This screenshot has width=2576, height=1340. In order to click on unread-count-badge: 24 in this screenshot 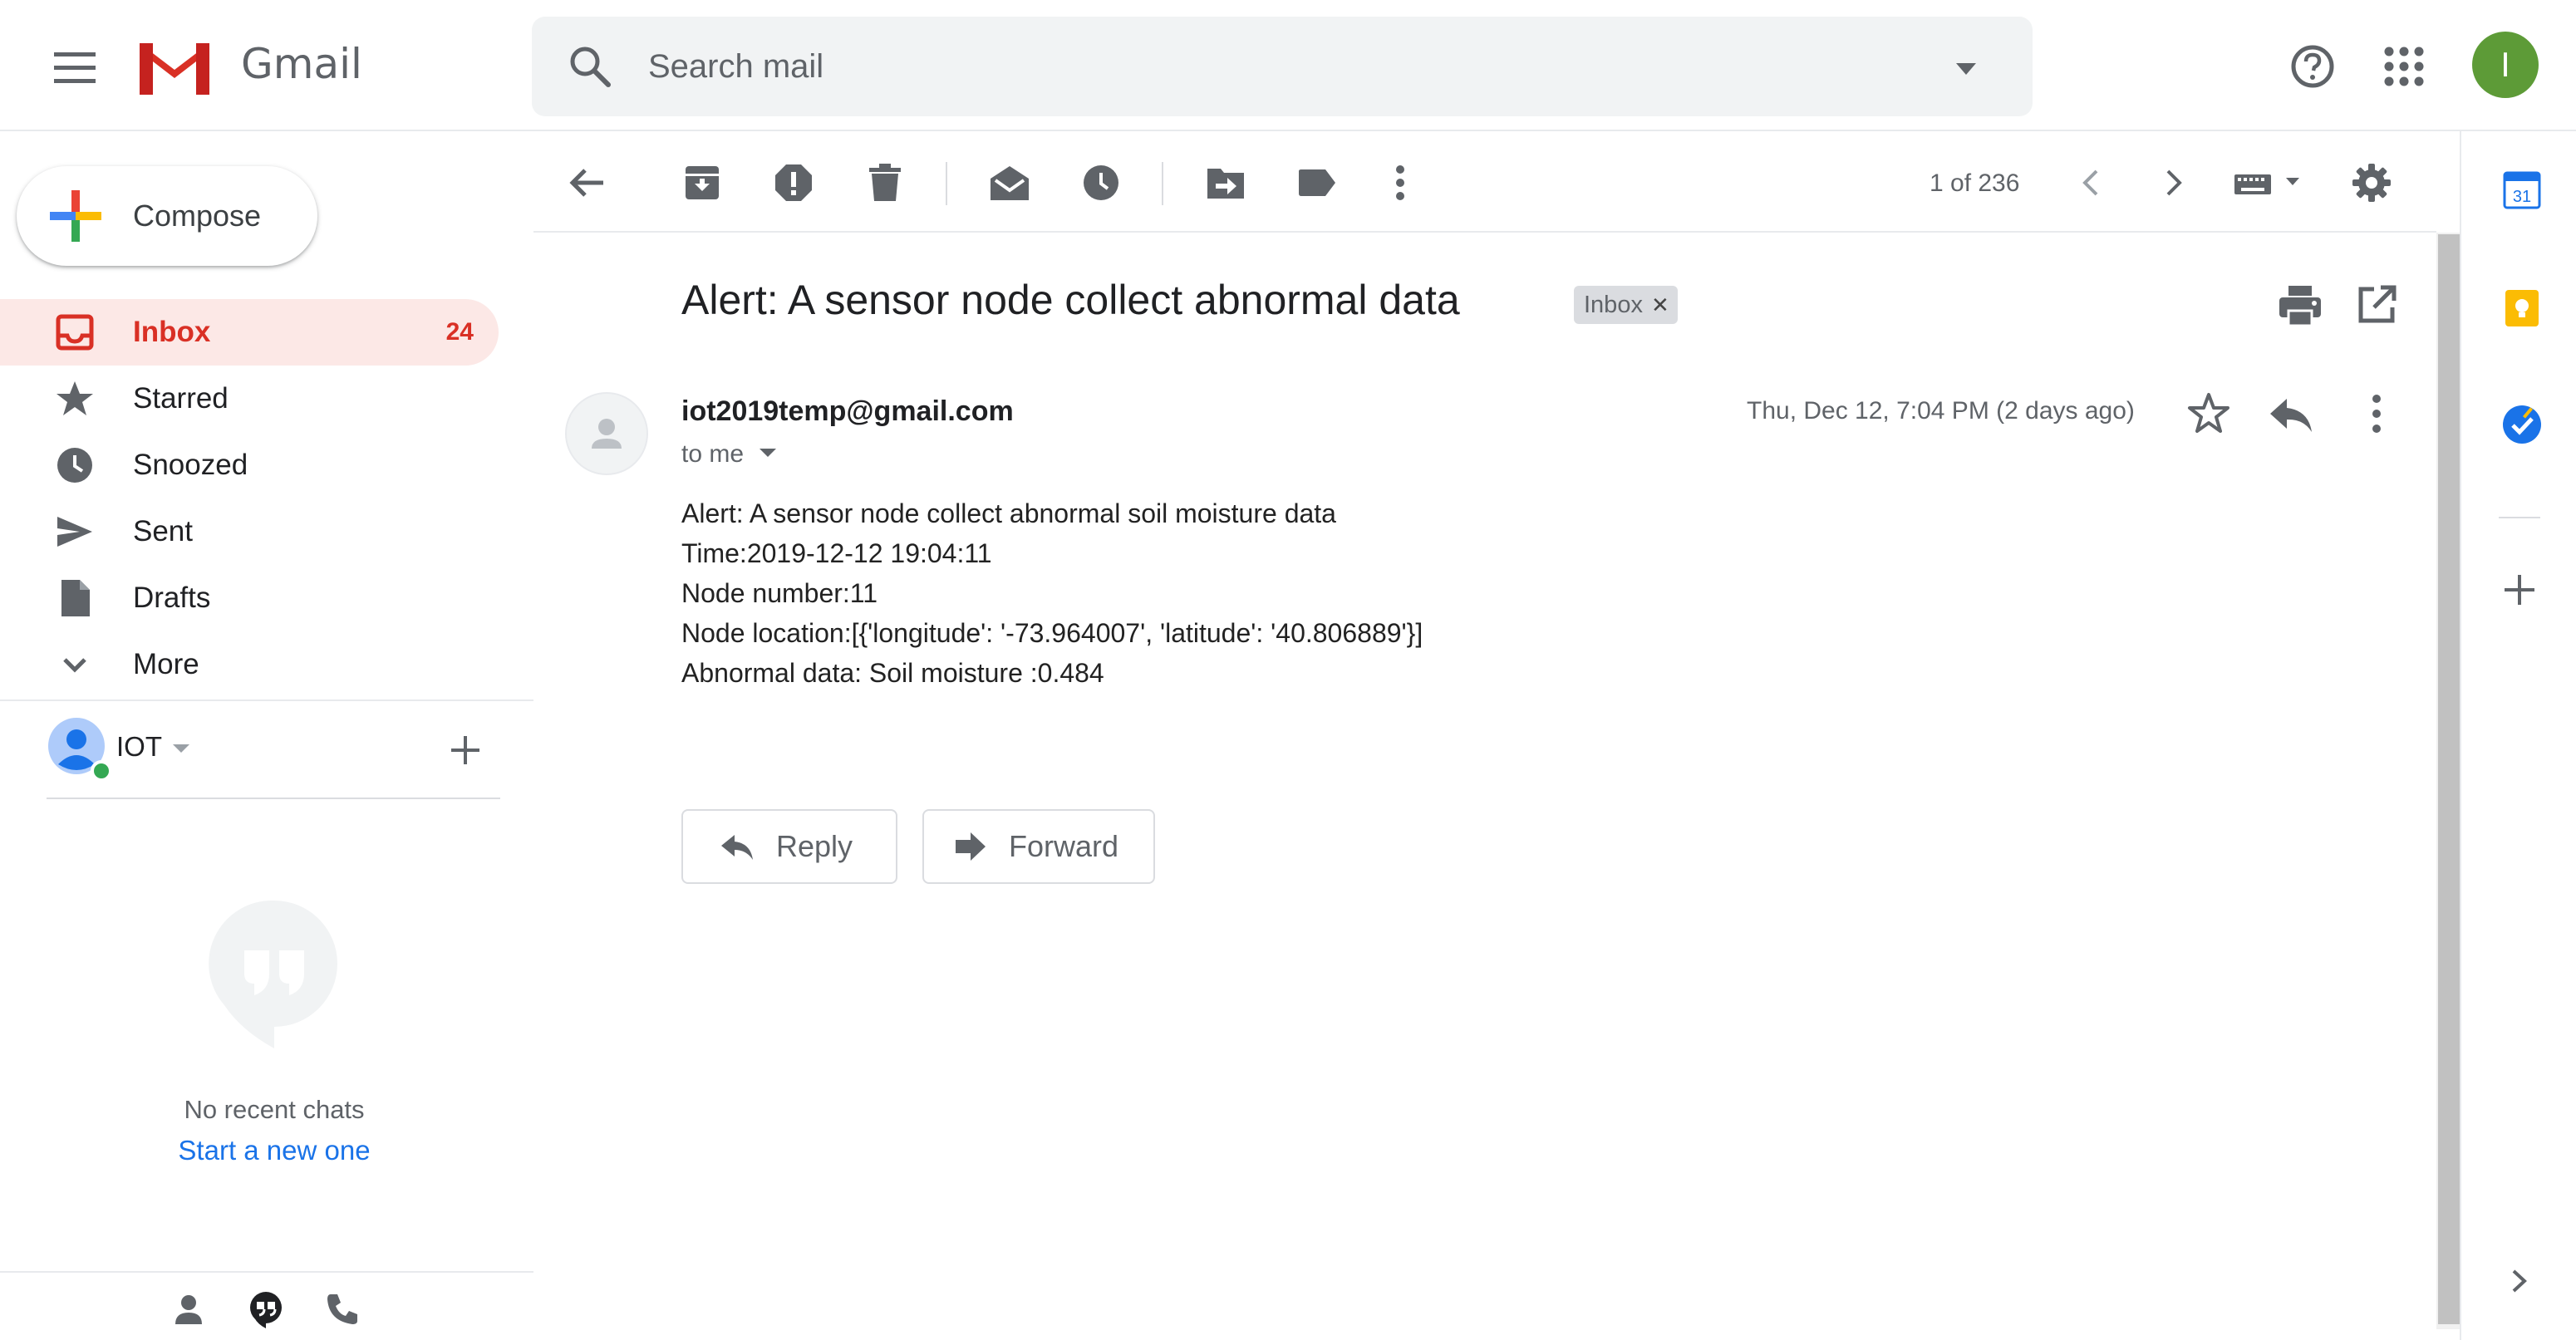, I will do `click(459, 332)`.